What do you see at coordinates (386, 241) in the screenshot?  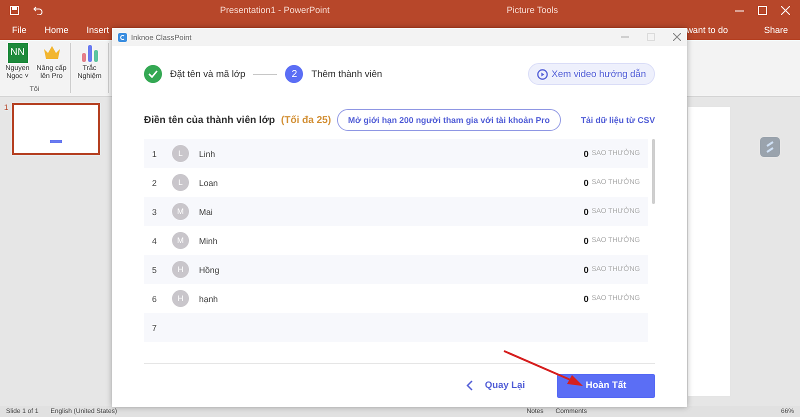 I see `member-name: Minh` at bounding box center [386, 241].